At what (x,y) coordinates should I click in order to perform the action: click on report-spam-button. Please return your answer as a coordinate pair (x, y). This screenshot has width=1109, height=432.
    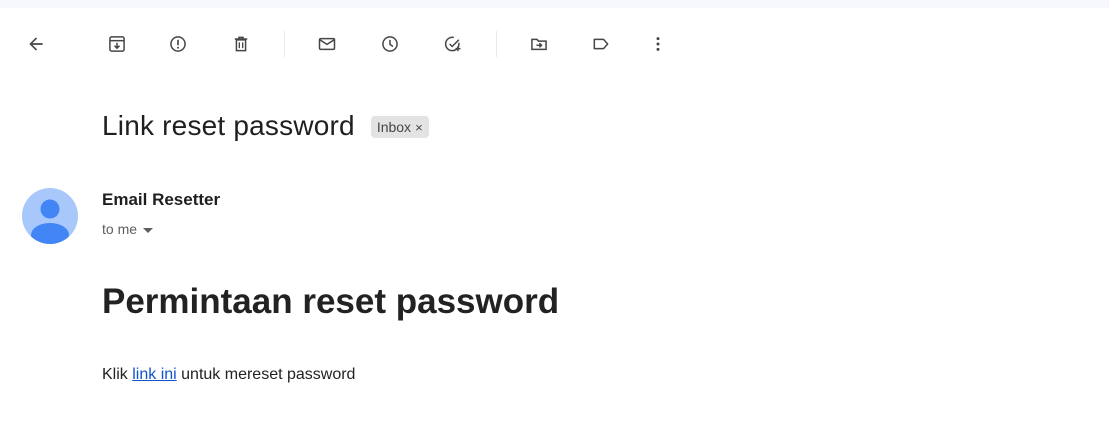
    Looking at the image, I should click on (178, 44).